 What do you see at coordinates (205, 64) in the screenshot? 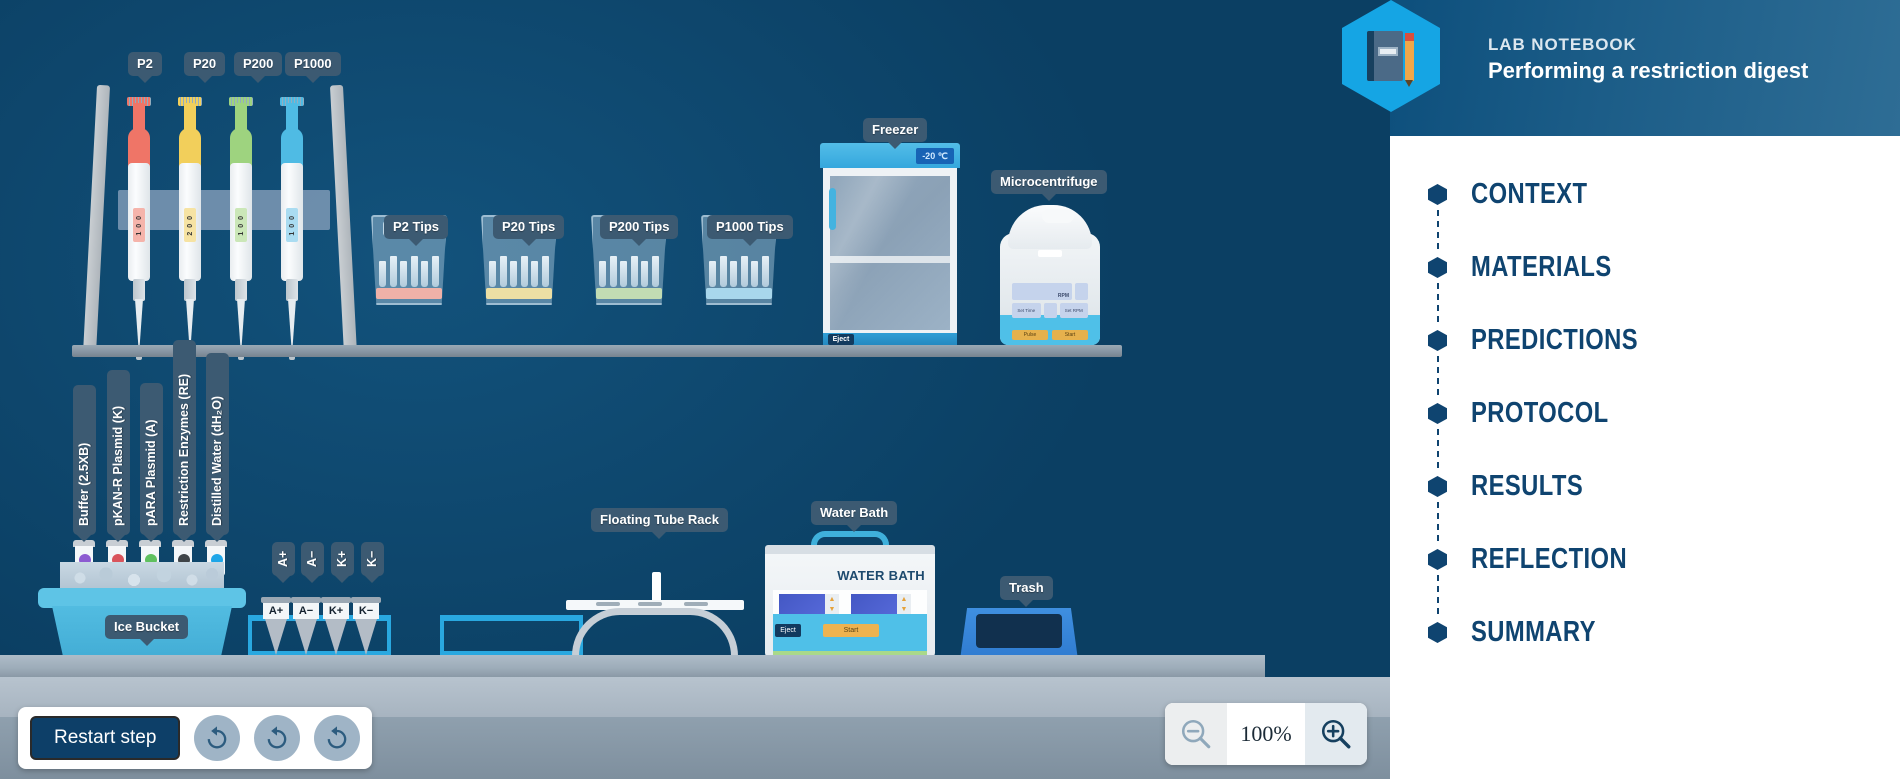
I see `pipette-label-p20: P20` at bounding box center [205, 64].